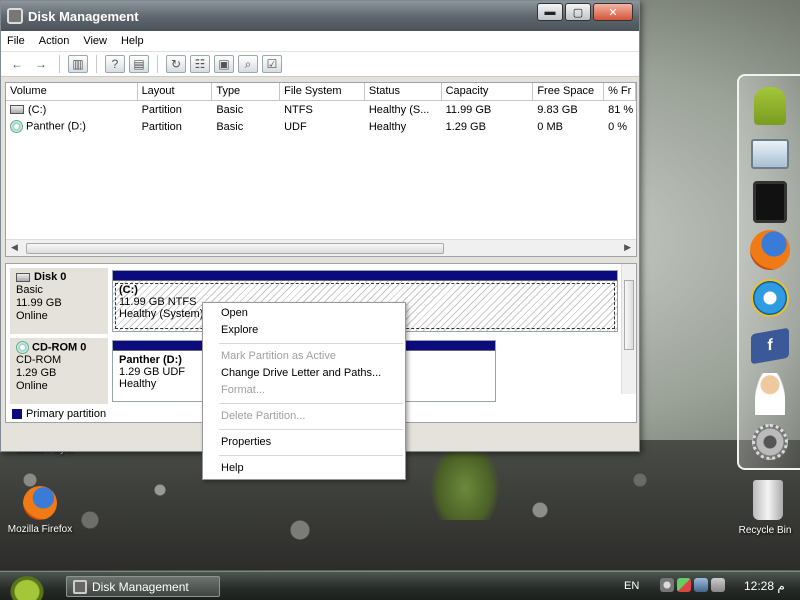 This screenshot has width=800, height=600. I want to click on clock: 12:28 م, so click(764, 586).